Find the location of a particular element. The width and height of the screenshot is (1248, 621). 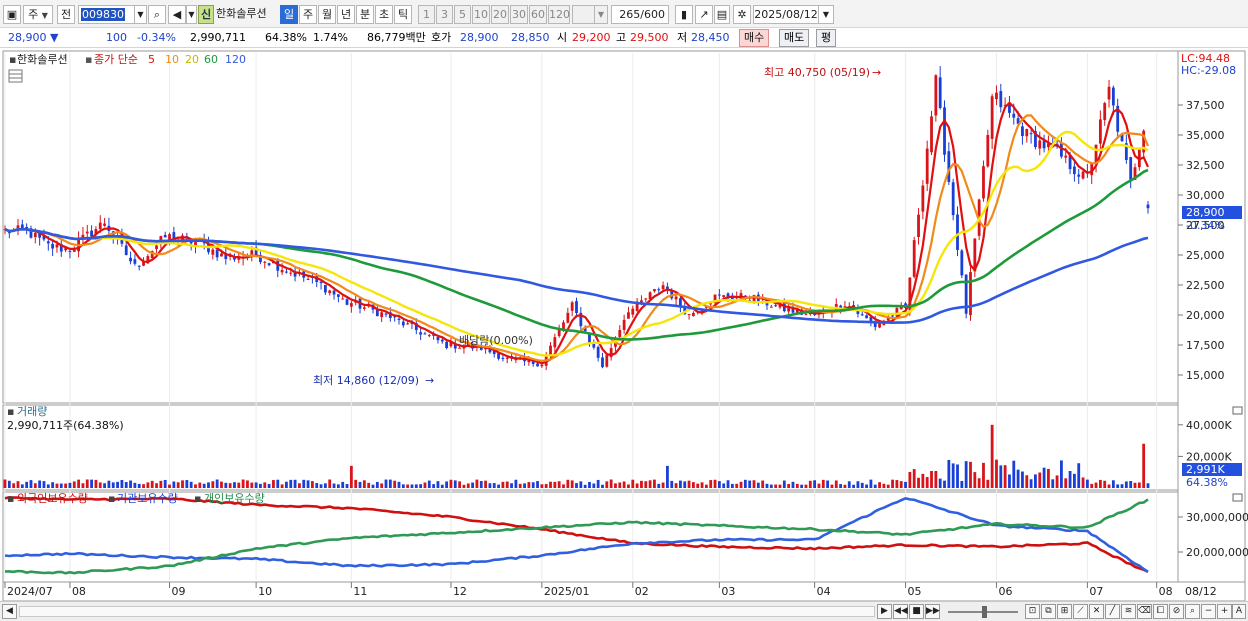

period-button: 주 is located at coordinates (308, 14).